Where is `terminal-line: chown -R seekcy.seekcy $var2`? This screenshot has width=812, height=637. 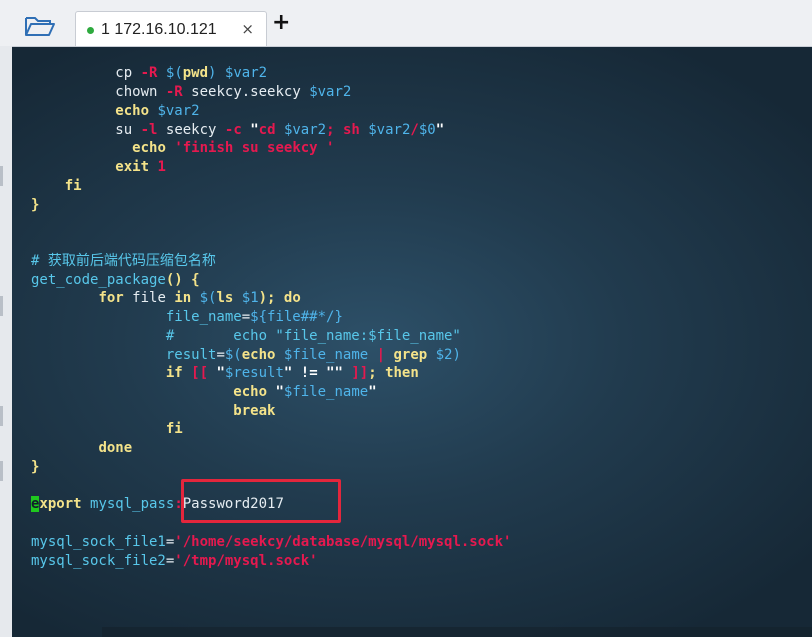
terminal-line: chown -R seekcy.seekcy $var2 is located at coordinates (233, 92).